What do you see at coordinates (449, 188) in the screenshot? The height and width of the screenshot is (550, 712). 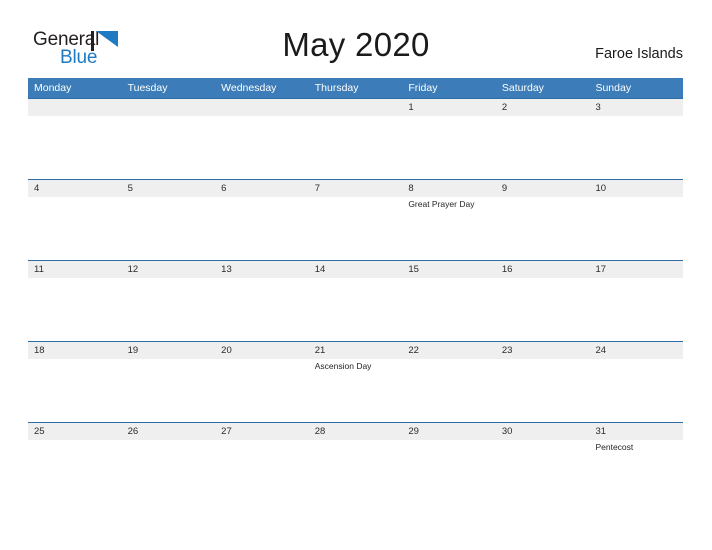 I see `day-number: 8` at bounding box center [449, 188].